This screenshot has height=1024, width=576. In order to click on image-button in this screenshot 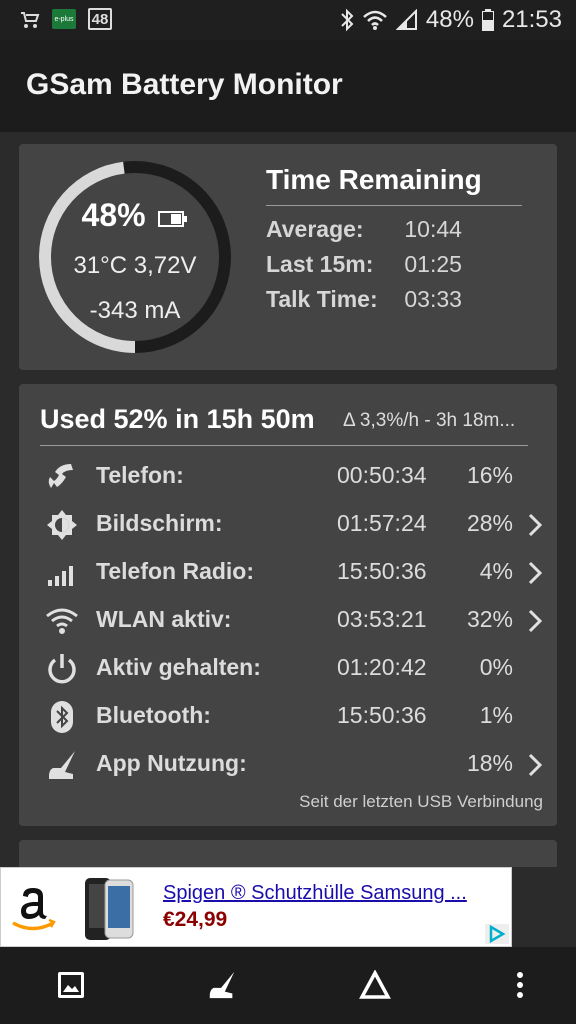, I will do `click(71, 985)`.